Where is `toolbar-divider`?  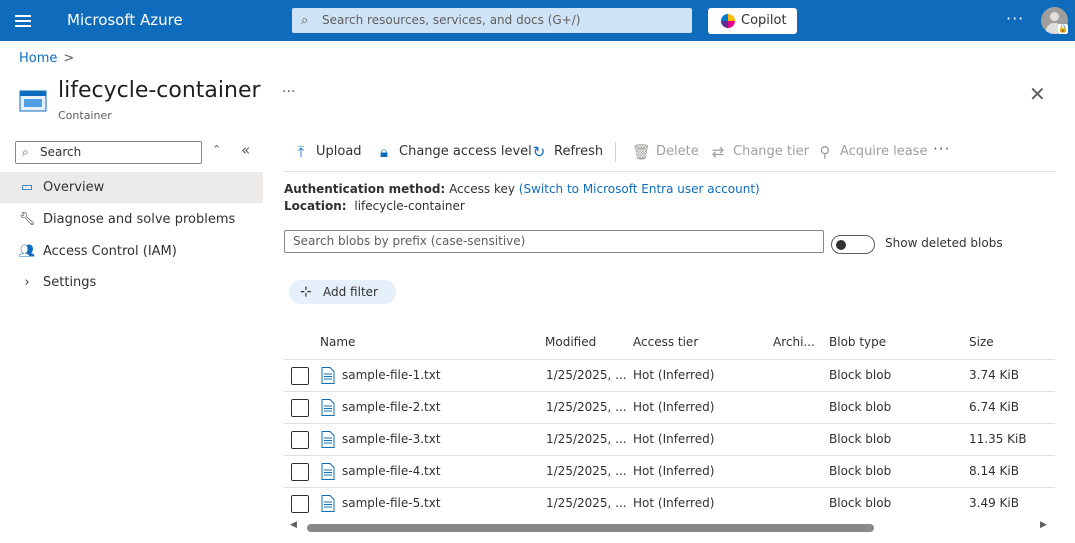
toolbar-divider is located at coordinates (615, 152).